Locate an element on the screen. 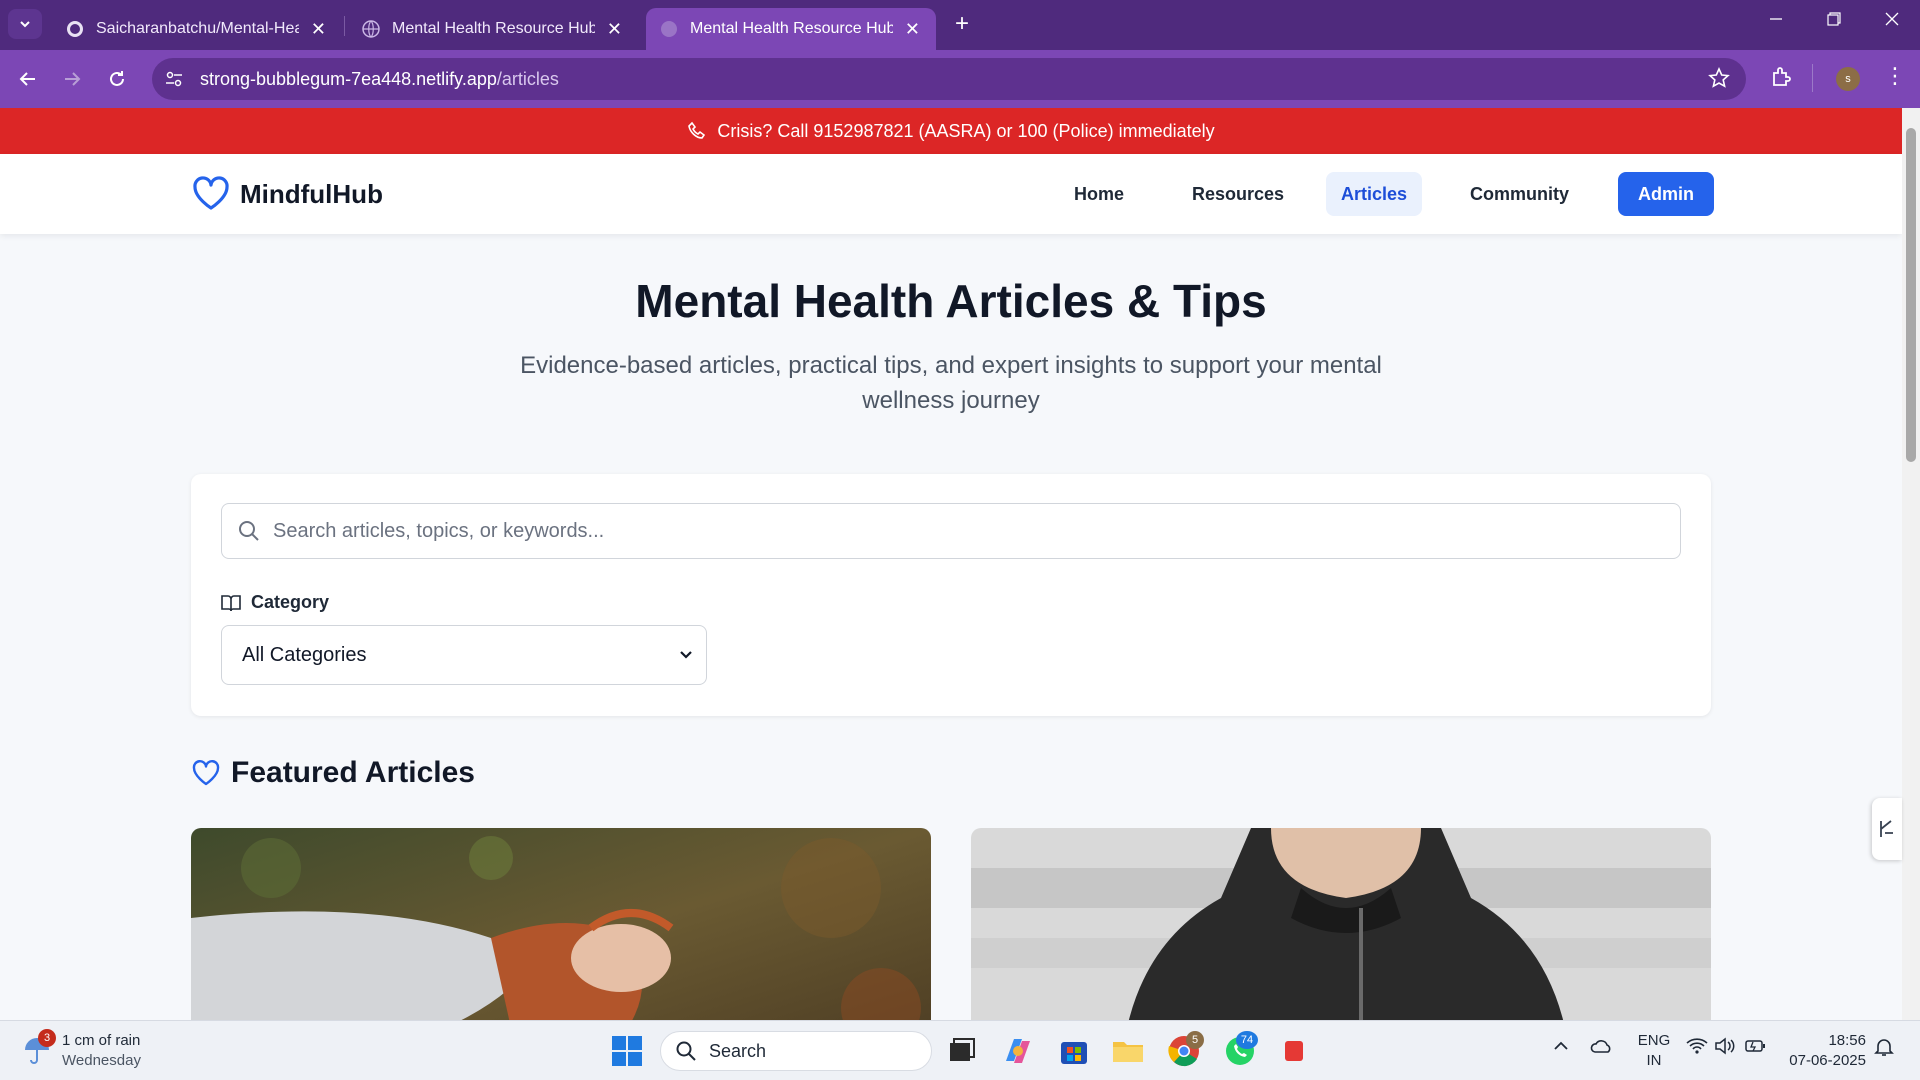  search-box is located at coordinates (951, 531).